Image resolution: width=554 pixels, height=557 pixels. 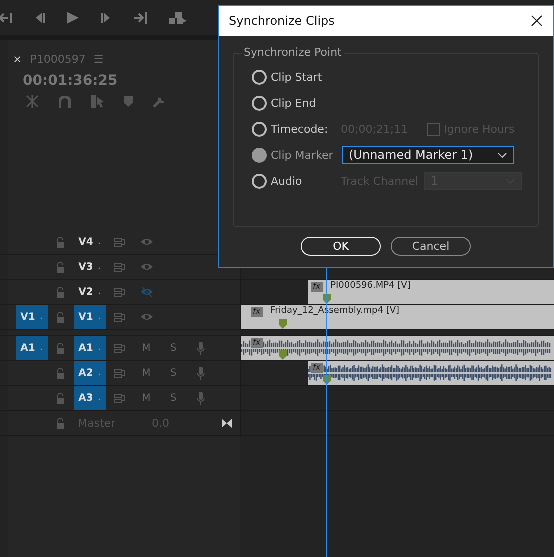 What do you see at coordinates (287, 181) in the screenshot?
I see `option-label: Audio` at bounding box center [287, 181].